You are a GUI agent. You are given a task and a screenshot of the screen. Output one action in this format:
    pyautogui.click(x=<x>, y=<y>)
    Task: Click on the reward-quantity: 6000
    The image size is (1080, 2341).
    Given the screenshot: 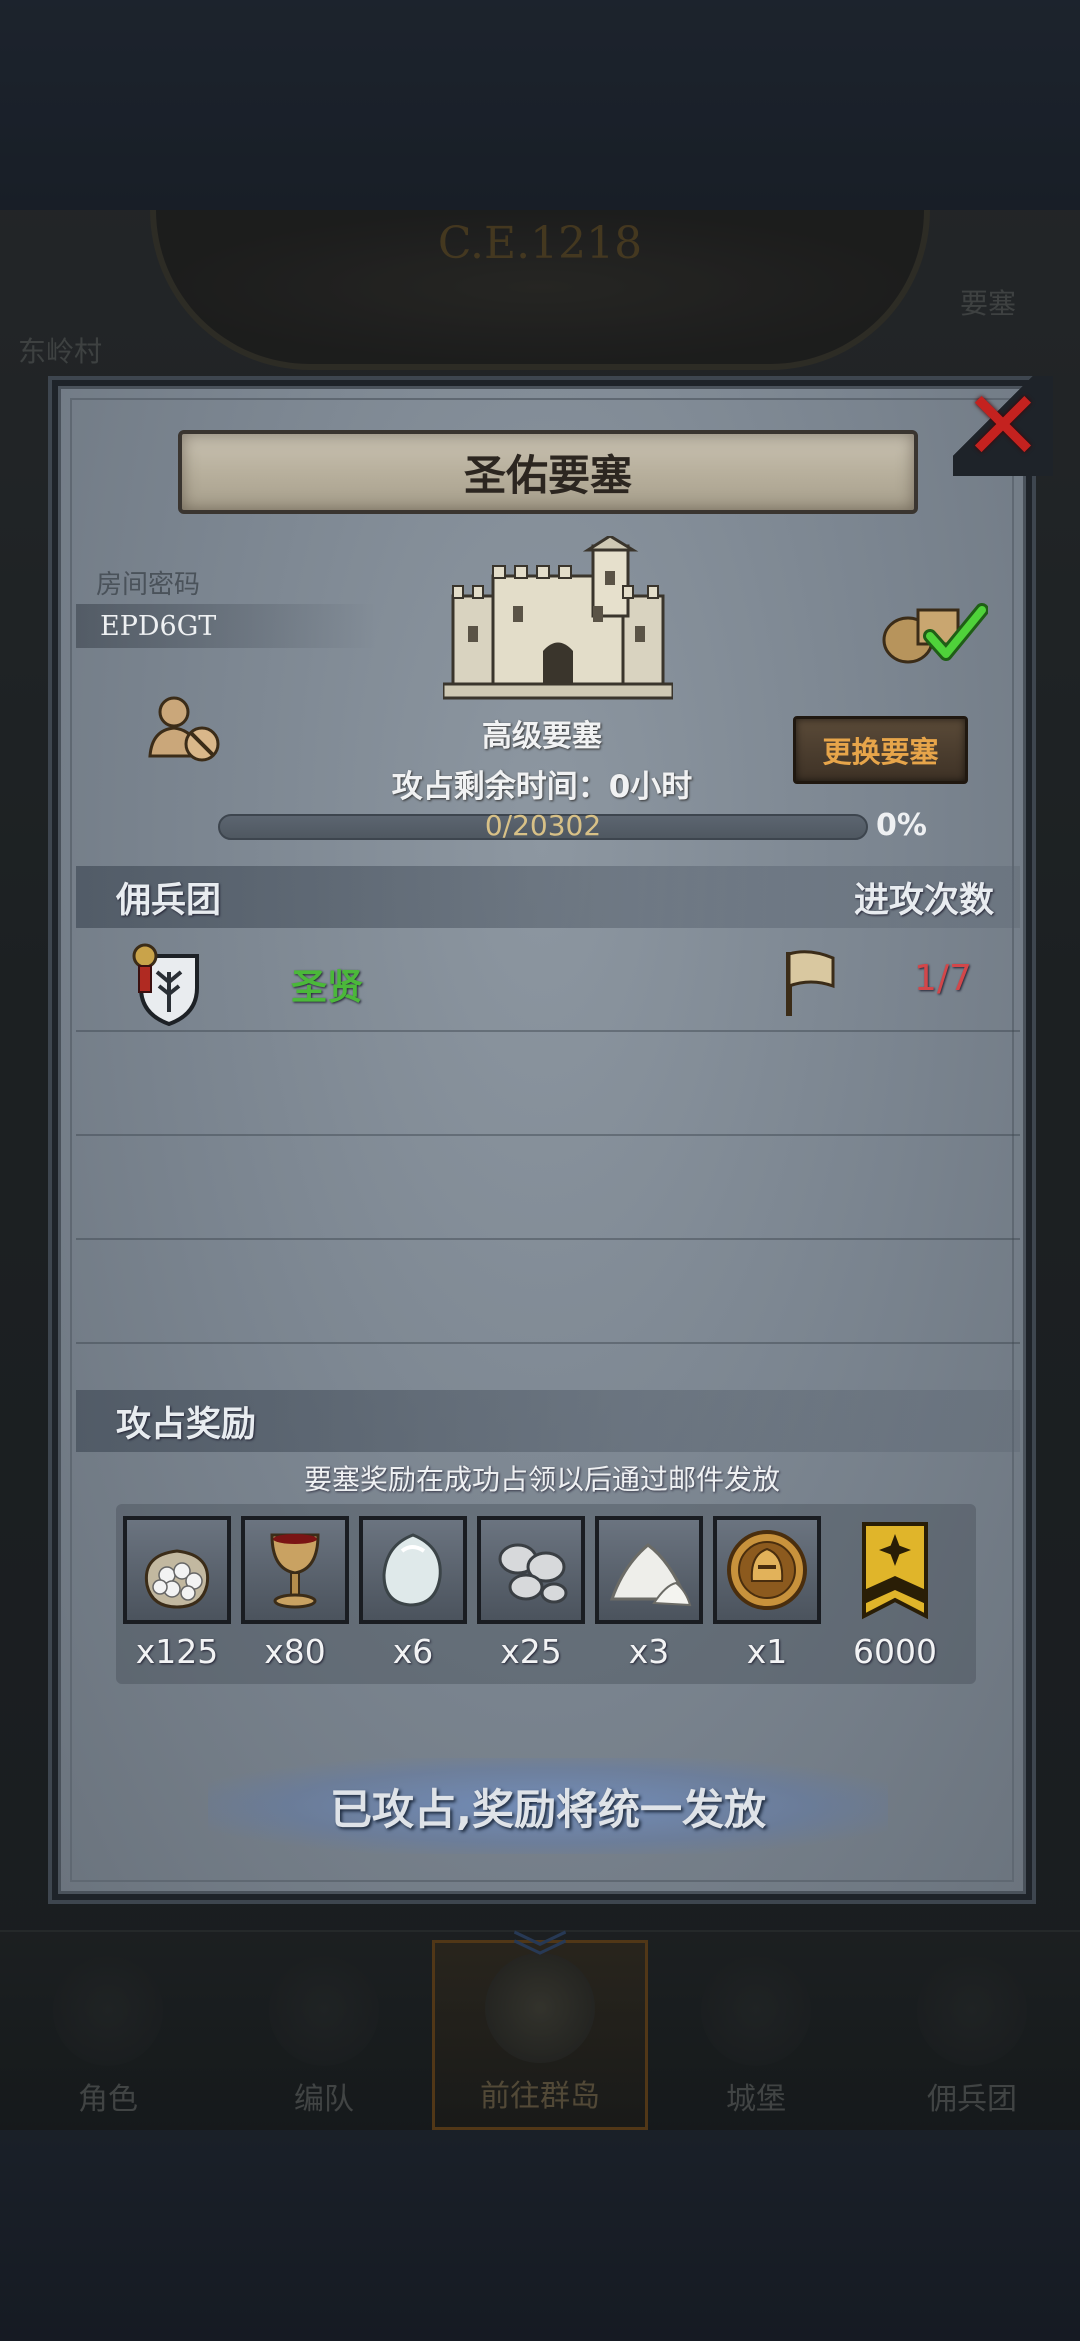 What is the action you would take?
    pyautogui.click(x=895, y=1651)
    